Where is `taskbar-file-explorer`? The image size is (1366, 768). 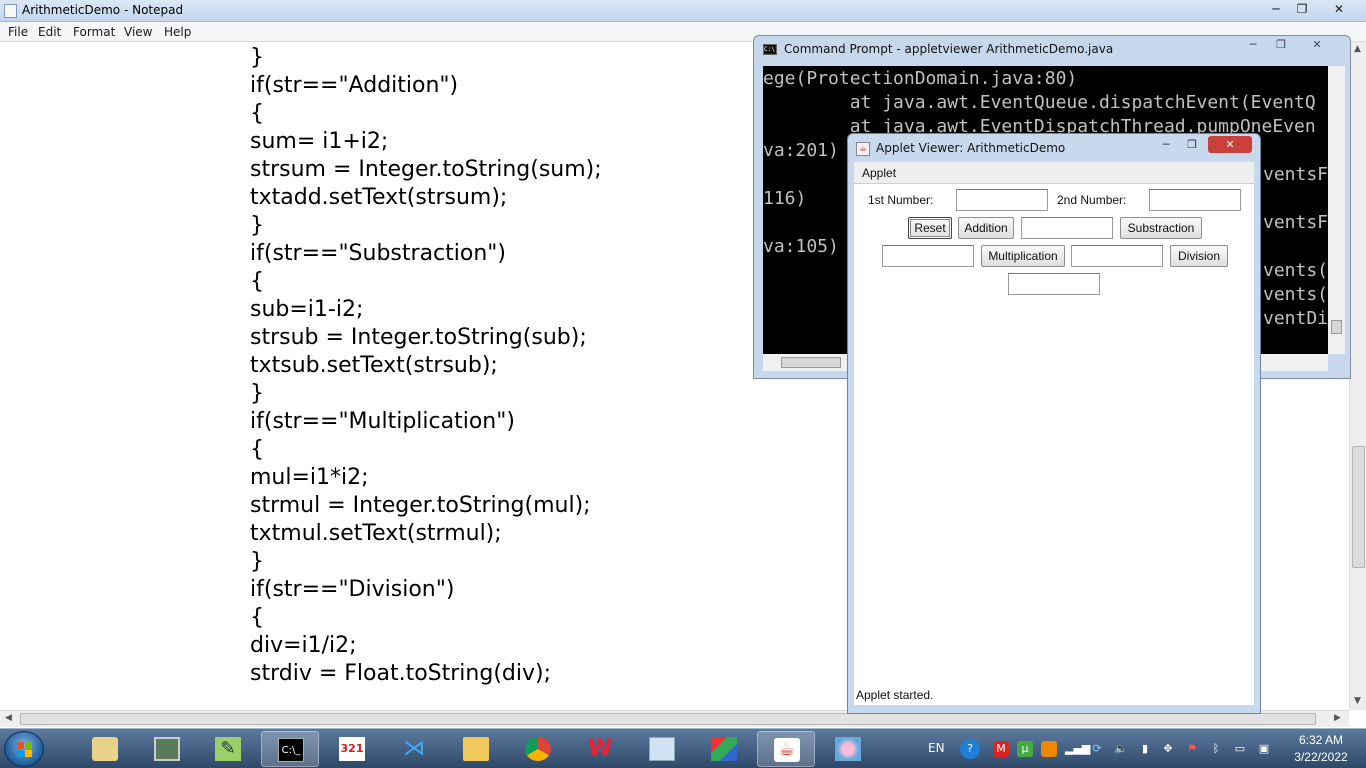 taskbar-file-explorer is located at coordinates (105, 749).